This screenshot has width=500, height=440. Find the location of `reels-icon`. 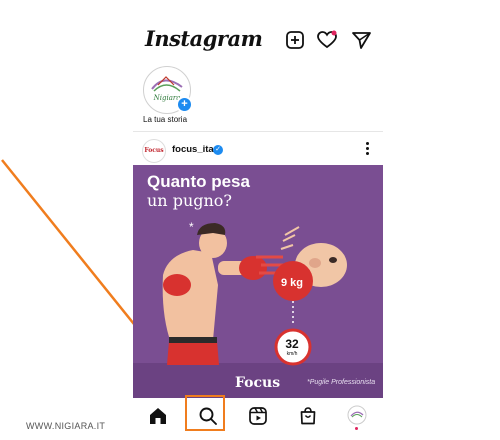

reels-icon is located at coordinates (258, 416).